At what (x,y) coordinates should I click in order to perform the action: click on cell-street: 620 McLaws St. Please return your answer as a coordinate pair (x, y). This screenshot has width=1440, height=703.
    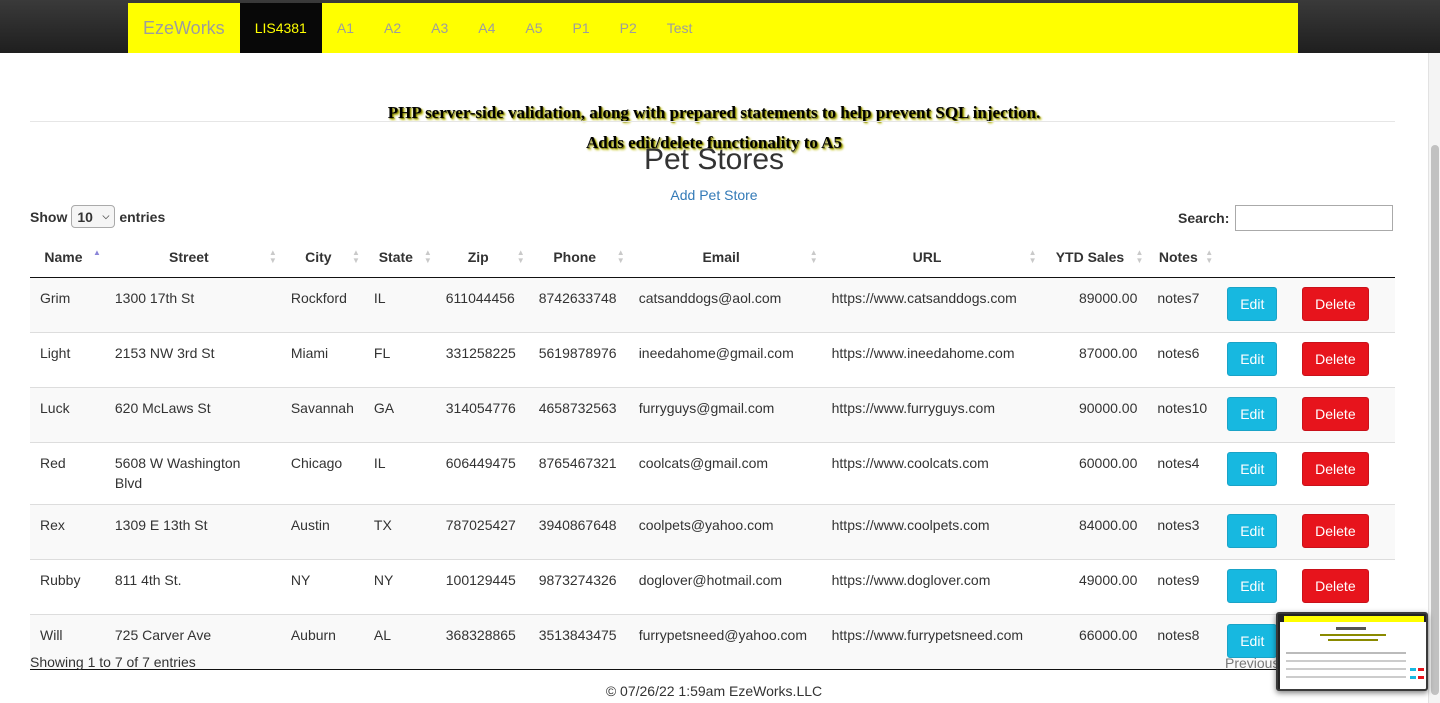
    Looking at the image, I should click on (192, 414).